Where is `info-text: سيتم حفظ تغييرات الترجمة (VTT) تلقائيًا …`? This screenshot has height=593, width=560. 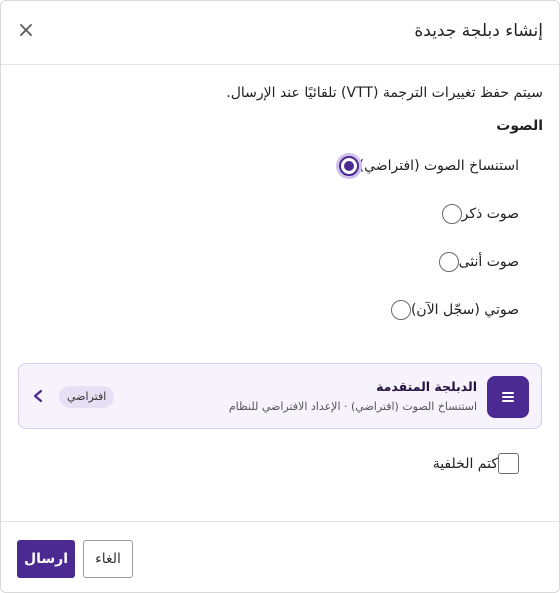
info-text: سيتم حفظ تغييرات الترجمة (VTT) تلقائيًا … is located at coordinates (384, 93).